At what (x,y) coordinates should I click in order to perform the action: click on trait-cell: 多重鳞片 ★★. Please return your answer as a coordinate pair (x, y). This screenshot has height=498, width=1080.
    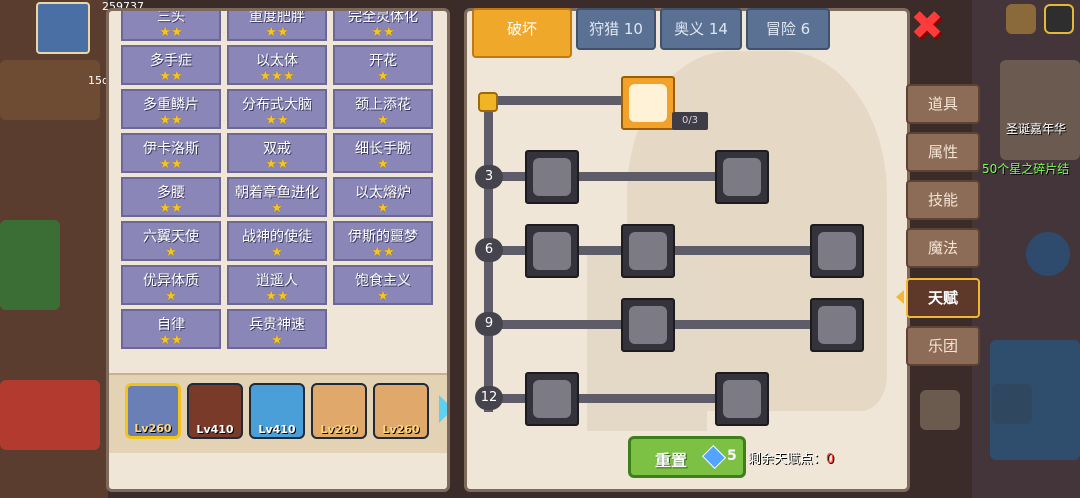
    Looking at the image, I should click on (171, 109).